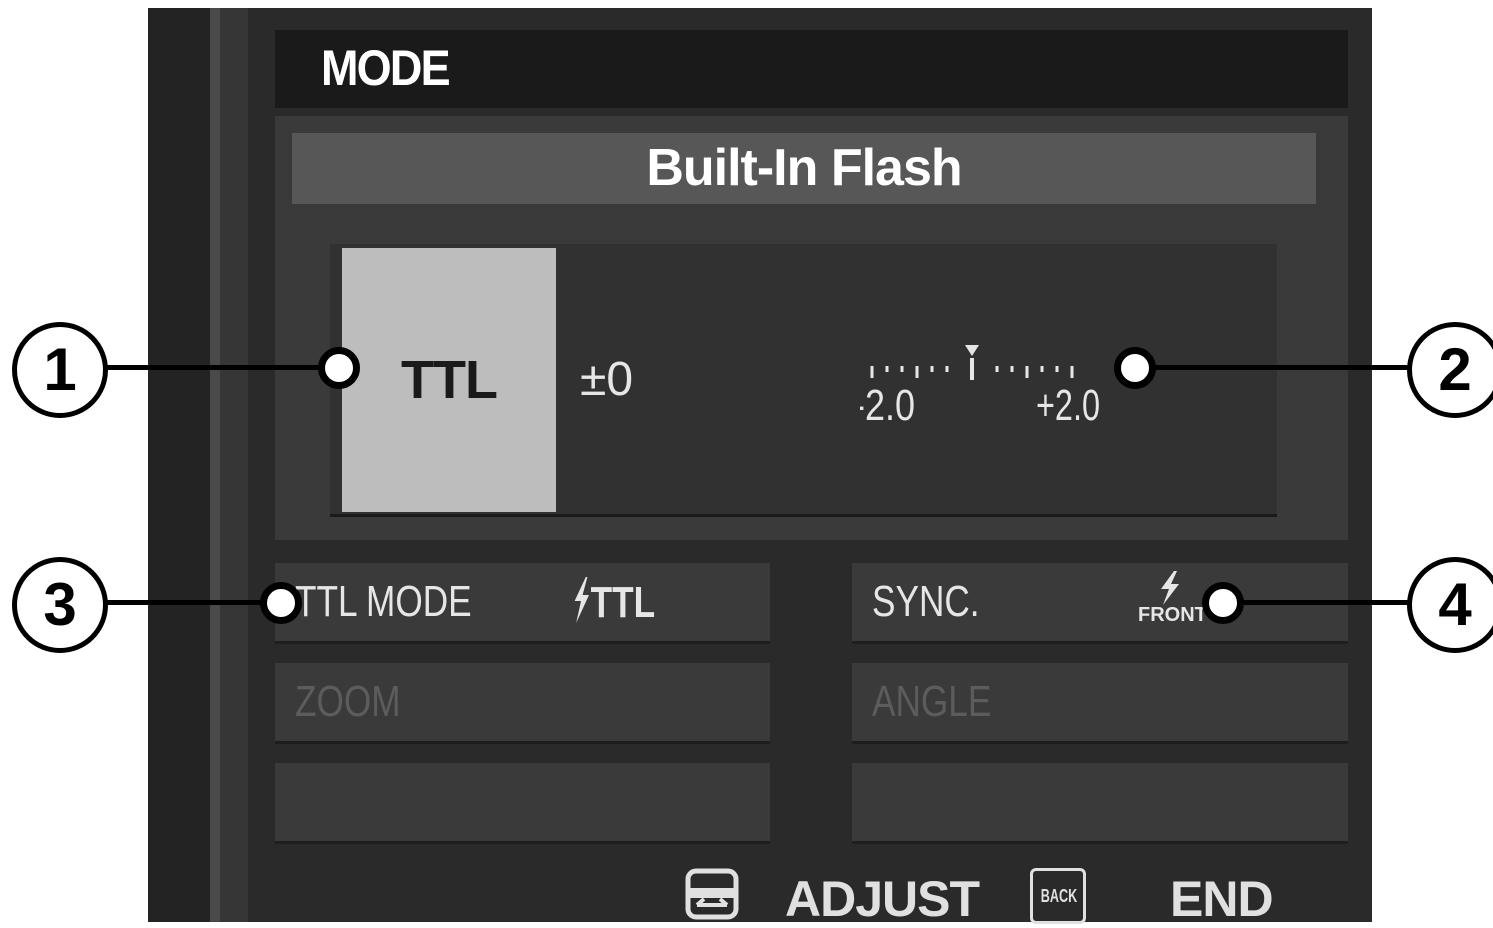  Describe the element at coordinates (522, 703) in the screenshot. I see `option-zoom: ZOOM` at that location.